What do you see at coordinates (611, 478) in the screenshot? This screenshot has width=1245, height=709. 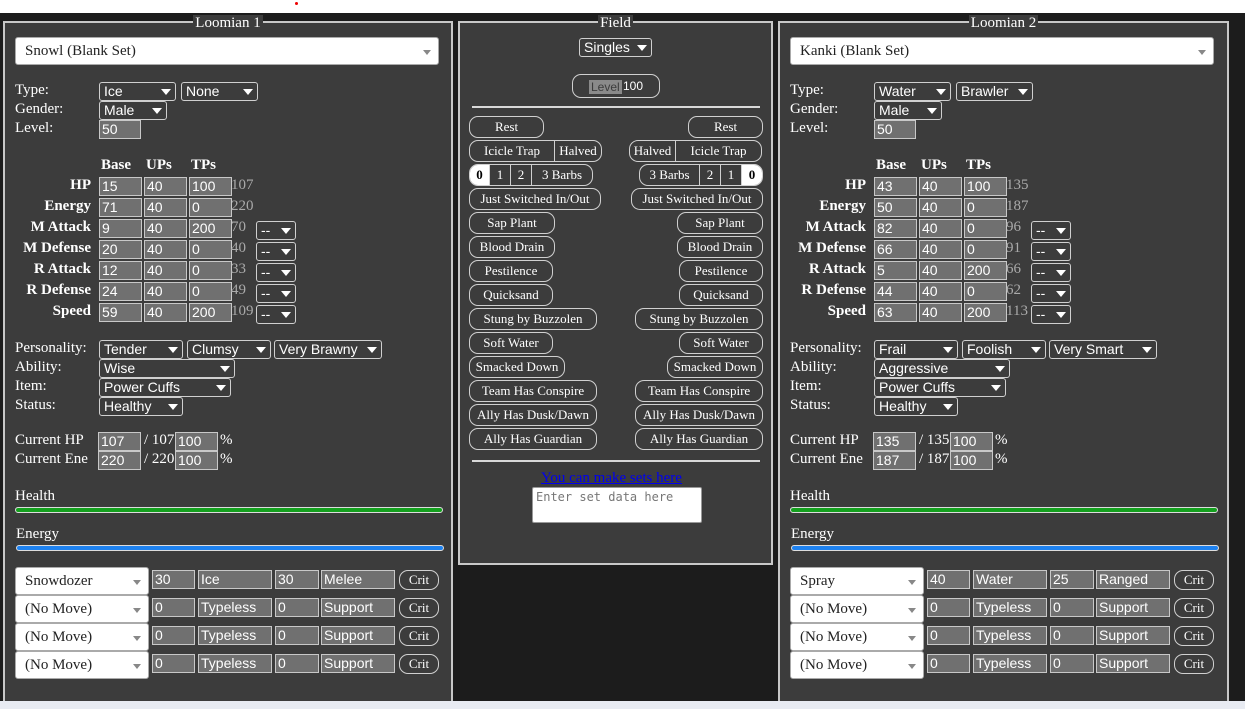 I see `make-sets-link: You can make sets here` at bounding box center [611, 478].